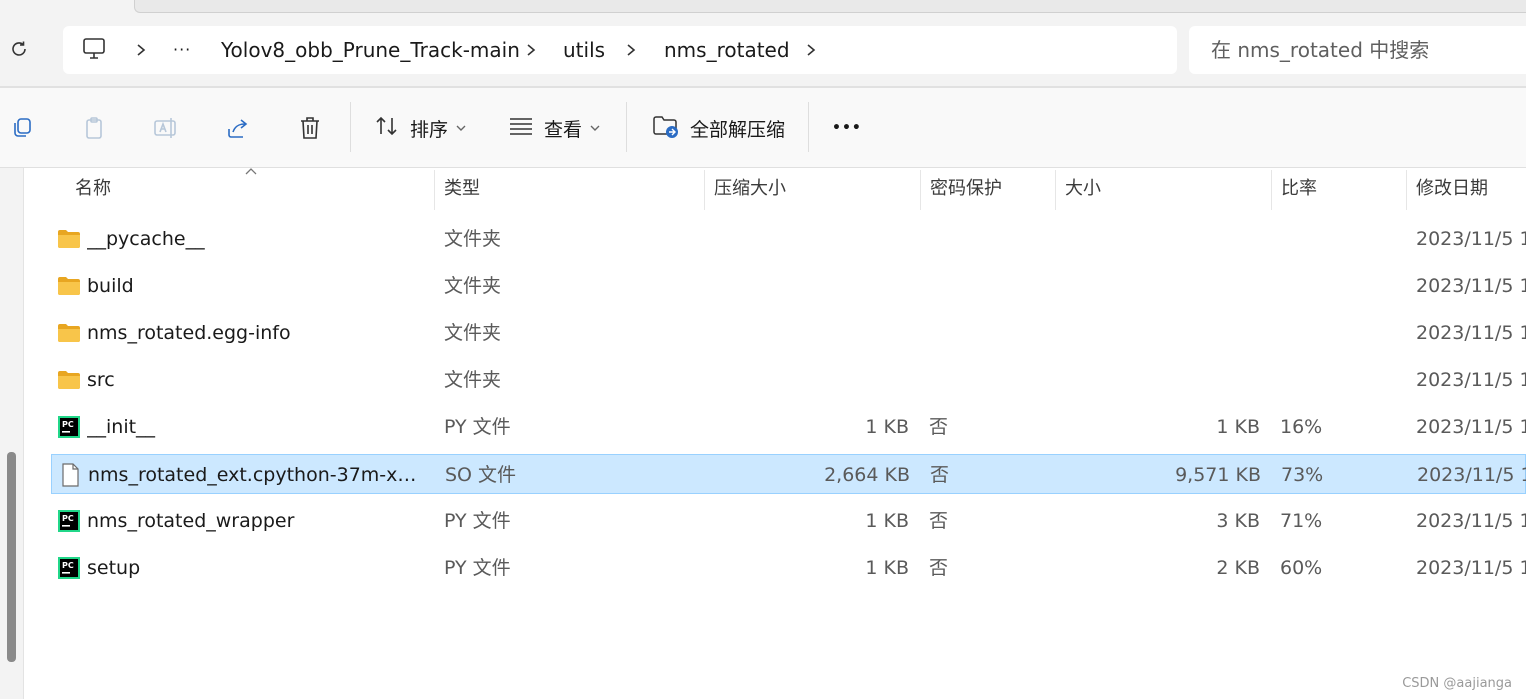 The height and width of the screenshot is (699, 1526). I want to click on breadcrumb-item-nms-rotated: nms_rotated, so click(727, 50).